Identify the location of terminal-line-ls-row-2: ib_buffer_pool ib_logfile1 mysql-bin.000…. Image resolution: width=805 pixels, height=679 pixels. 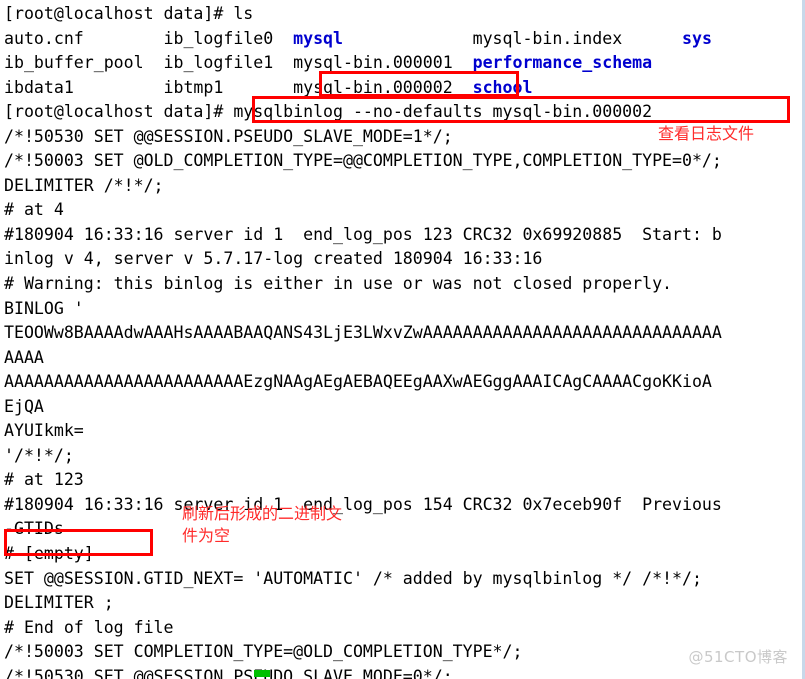
(404, 63).